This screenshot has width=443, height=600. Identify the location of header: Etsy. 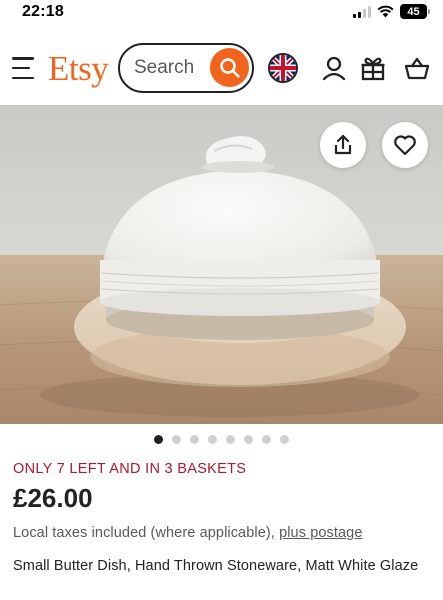
(221, 68).